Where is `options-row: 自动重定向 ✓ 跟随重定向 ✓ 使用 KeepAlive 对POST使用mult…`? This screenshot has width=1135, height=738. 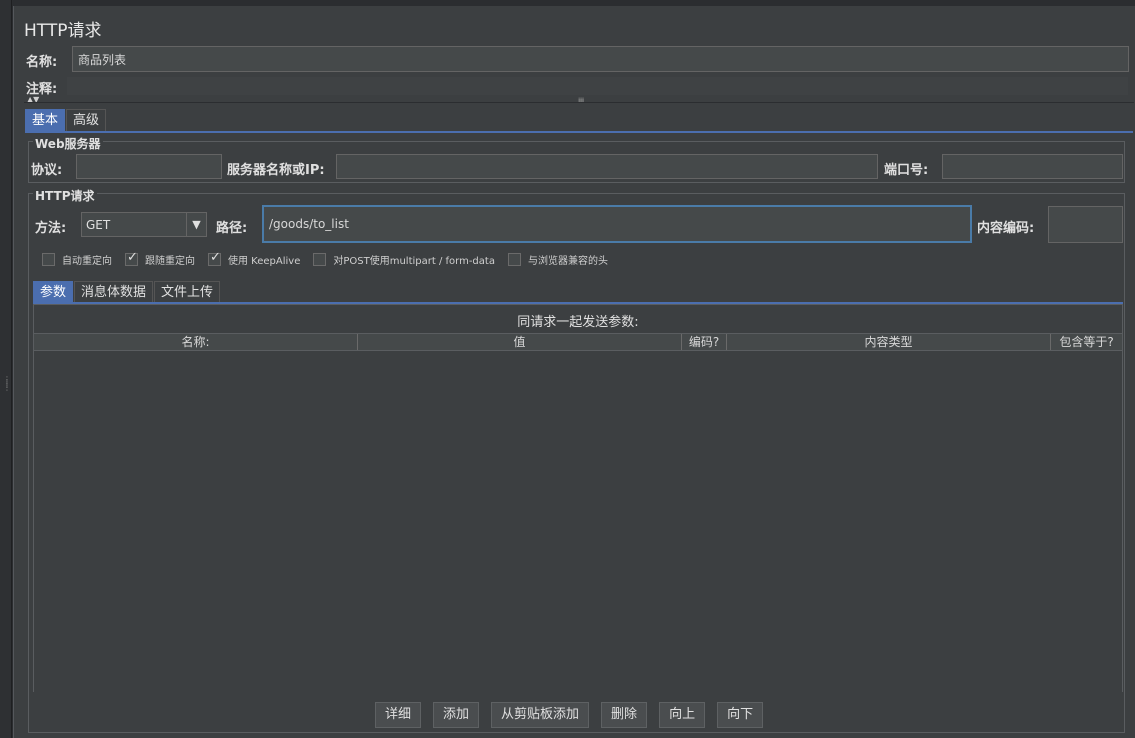 options-row: 自动重定向 ✓ 跟随重定向 ✓ 使用 KeepAlive 对POST使用mult… is located at coordinates (331, 258).